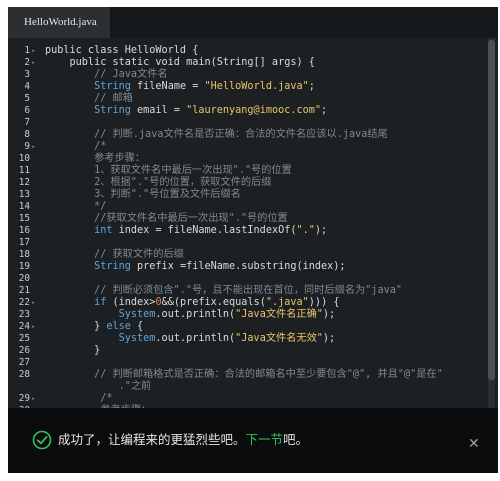 Image resolution: width=500 pixels, height=481 pixels. What do you see at coordinates (19, 51) in the screenshot?
I see `line-number: 1` at bounding box center [19, 51].